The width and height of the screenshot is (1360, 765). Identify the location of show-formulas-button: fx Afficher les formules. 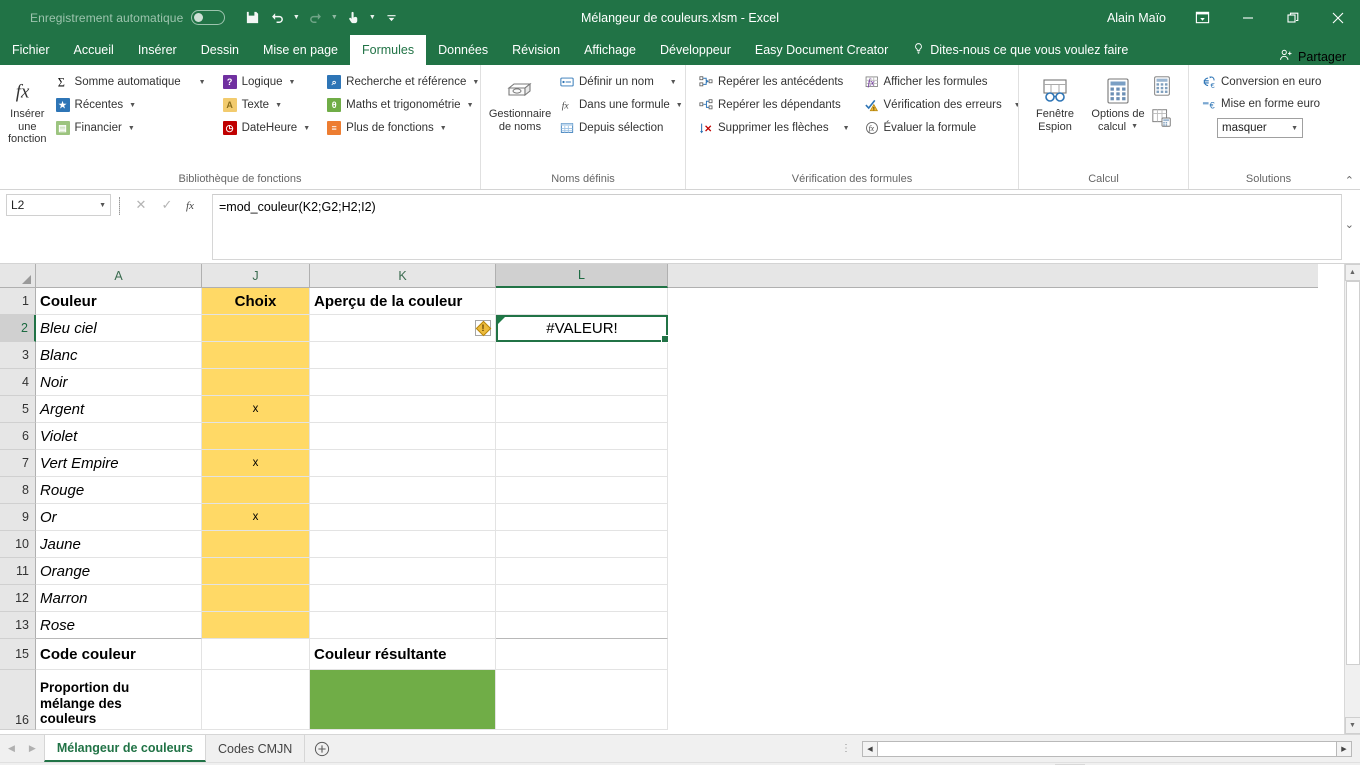
(942, 82).